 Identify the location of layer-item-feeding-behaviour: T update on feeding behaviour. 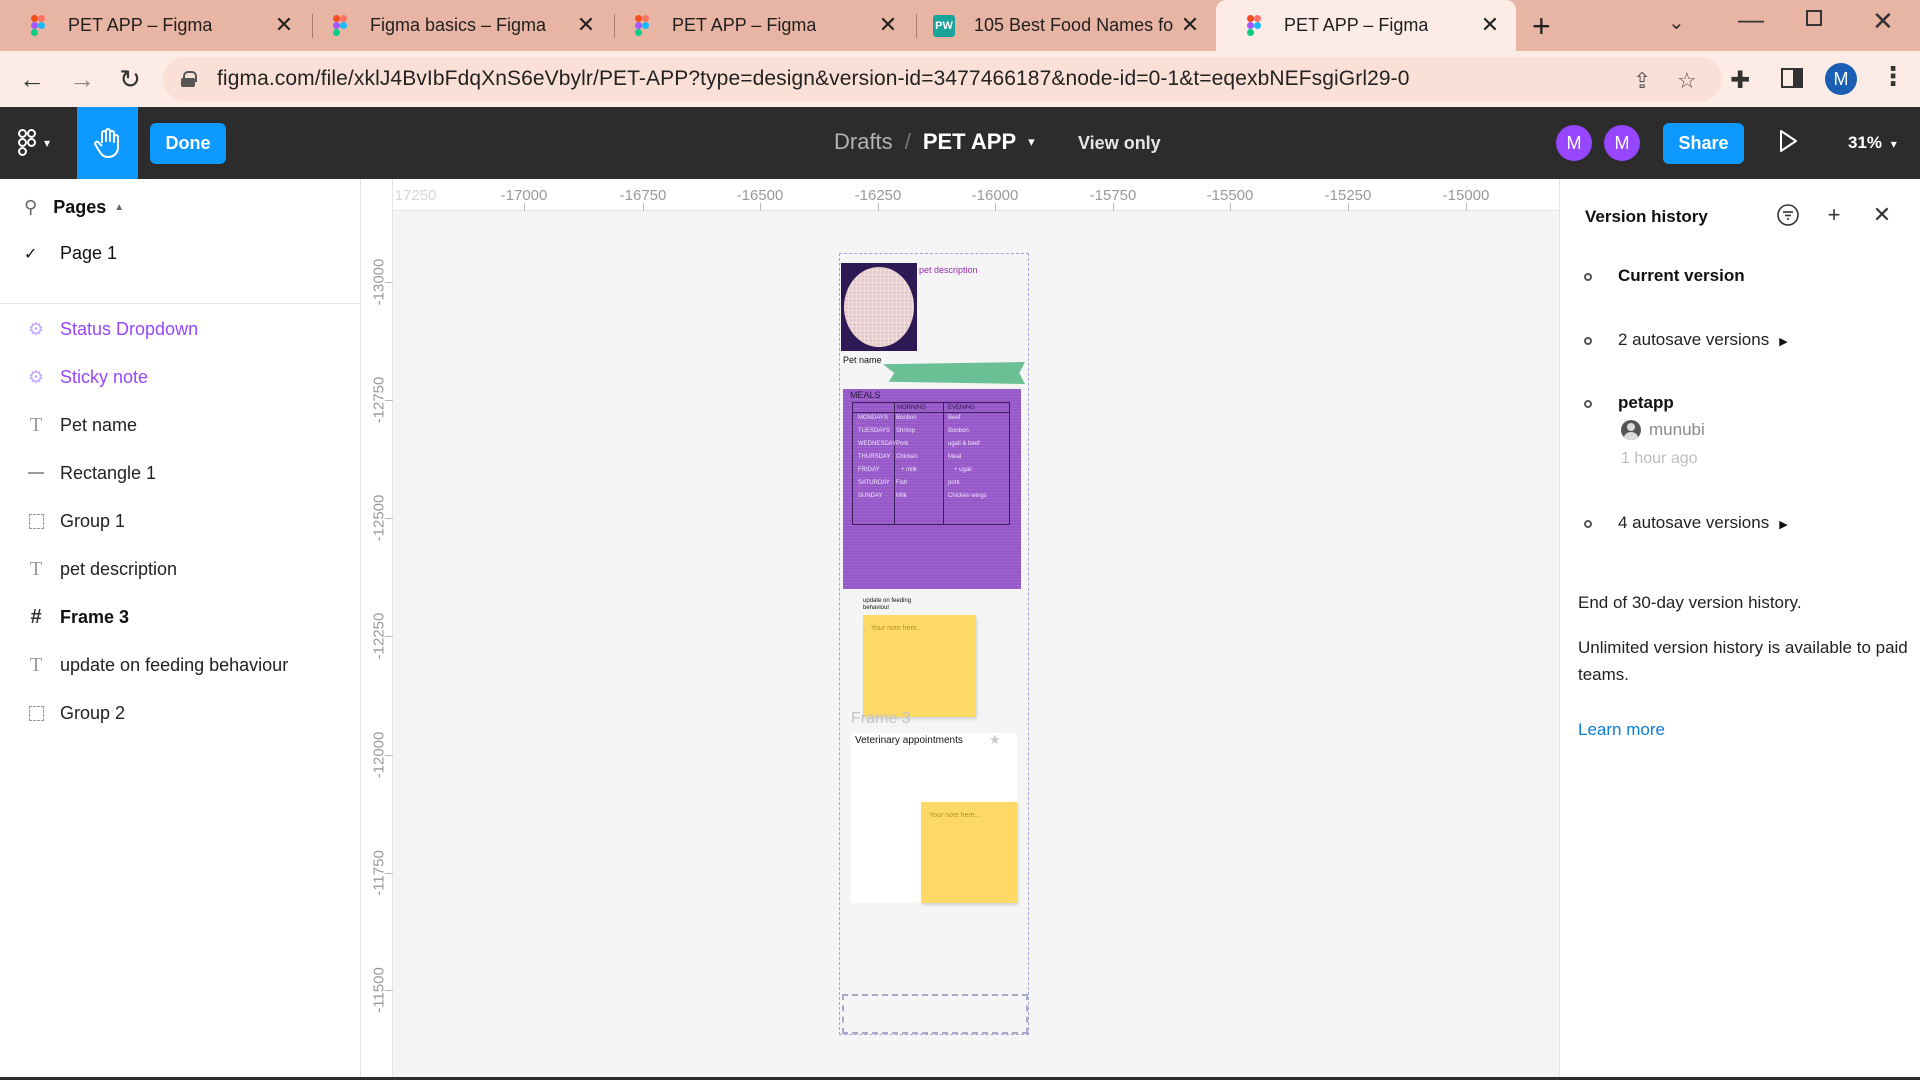
(156, 665).